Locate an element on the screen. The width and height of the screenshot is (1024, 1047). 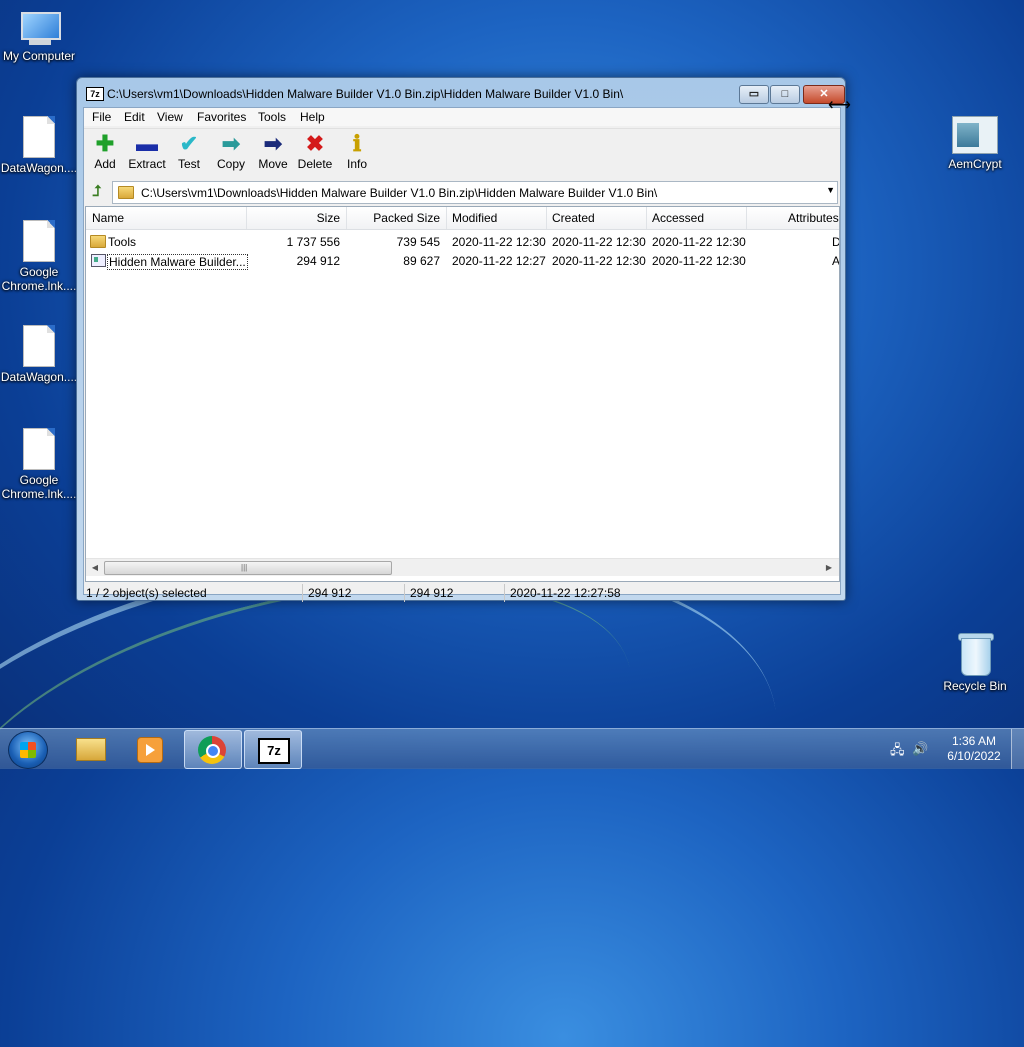
move-arrow-icon: ➡ is located at coordinates (273, 143).